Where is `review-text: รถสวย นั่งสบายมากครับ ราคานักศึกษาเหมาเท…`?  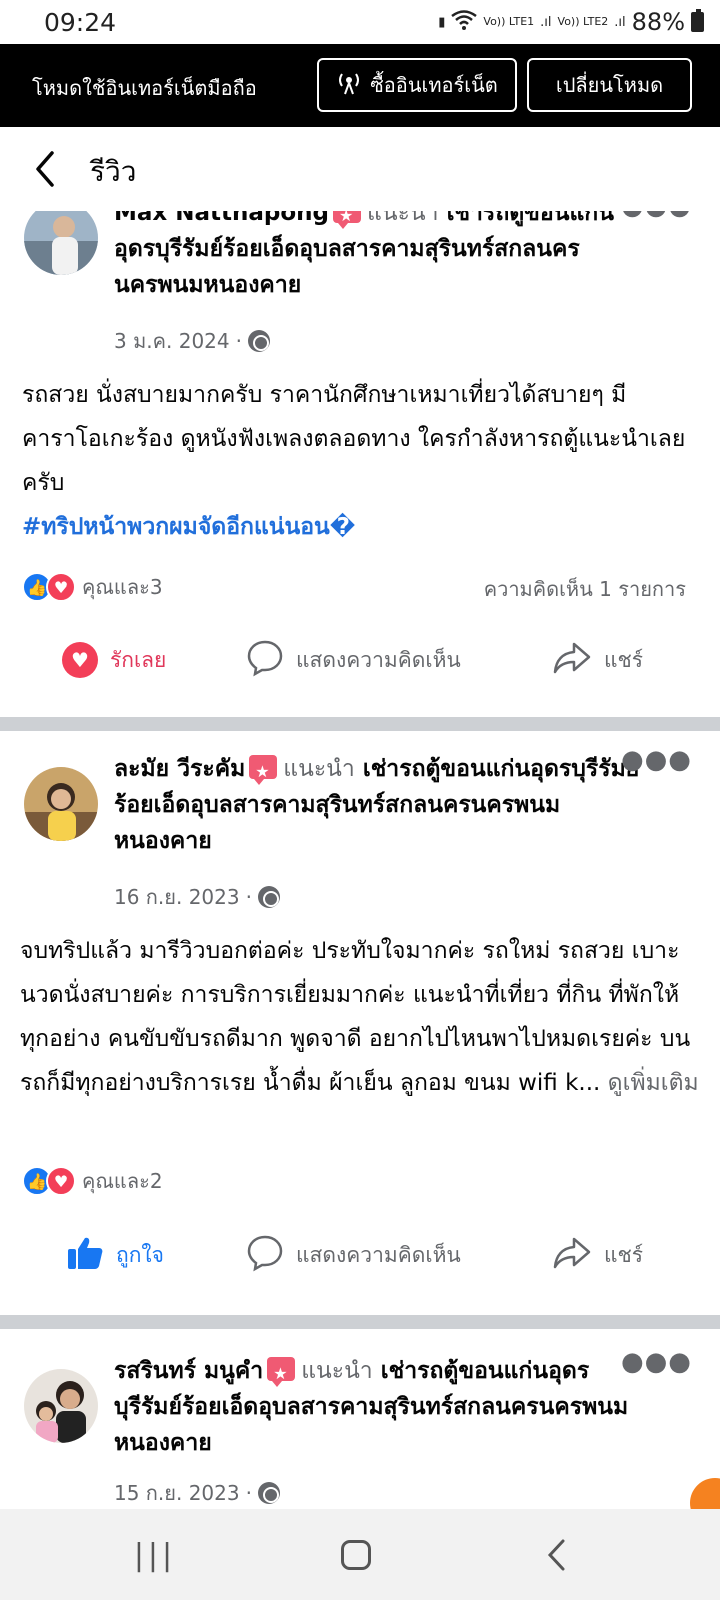 review-text: รถสวย นั่งสบายมากครับ ราคานักศึกษาเหมาเท… is located at coordinates (362, 461).